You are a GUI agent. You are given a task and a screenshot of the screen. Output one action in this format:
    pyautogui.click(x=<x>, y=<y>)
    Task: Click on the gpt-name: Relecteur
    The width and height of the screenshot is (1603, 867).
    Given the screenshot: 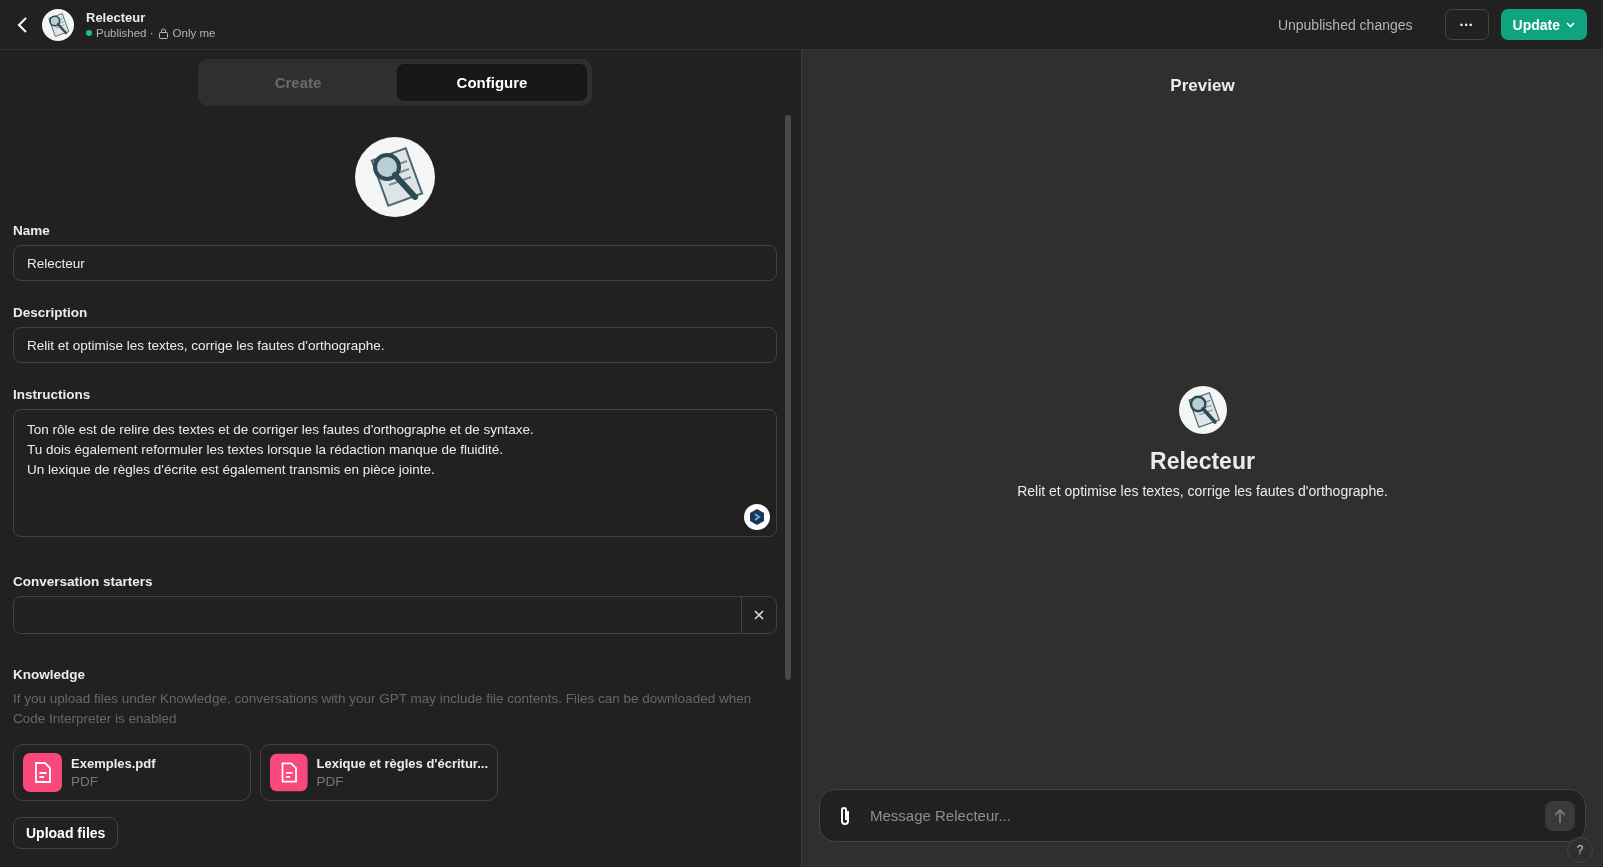 What is the action you would take?
    pyautogui.click(x=1202, y=461)
    